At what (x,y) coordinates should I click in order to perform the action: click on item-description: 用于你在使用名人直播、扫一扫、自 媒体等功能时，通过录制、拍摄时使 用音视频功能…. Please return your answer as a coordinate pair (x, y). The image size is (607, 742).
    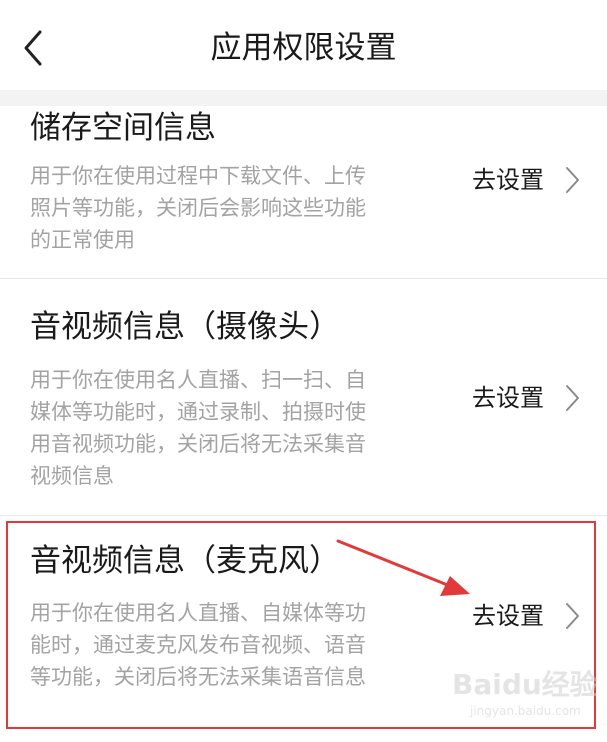
    Looking at the image, I should click on (235, 428).